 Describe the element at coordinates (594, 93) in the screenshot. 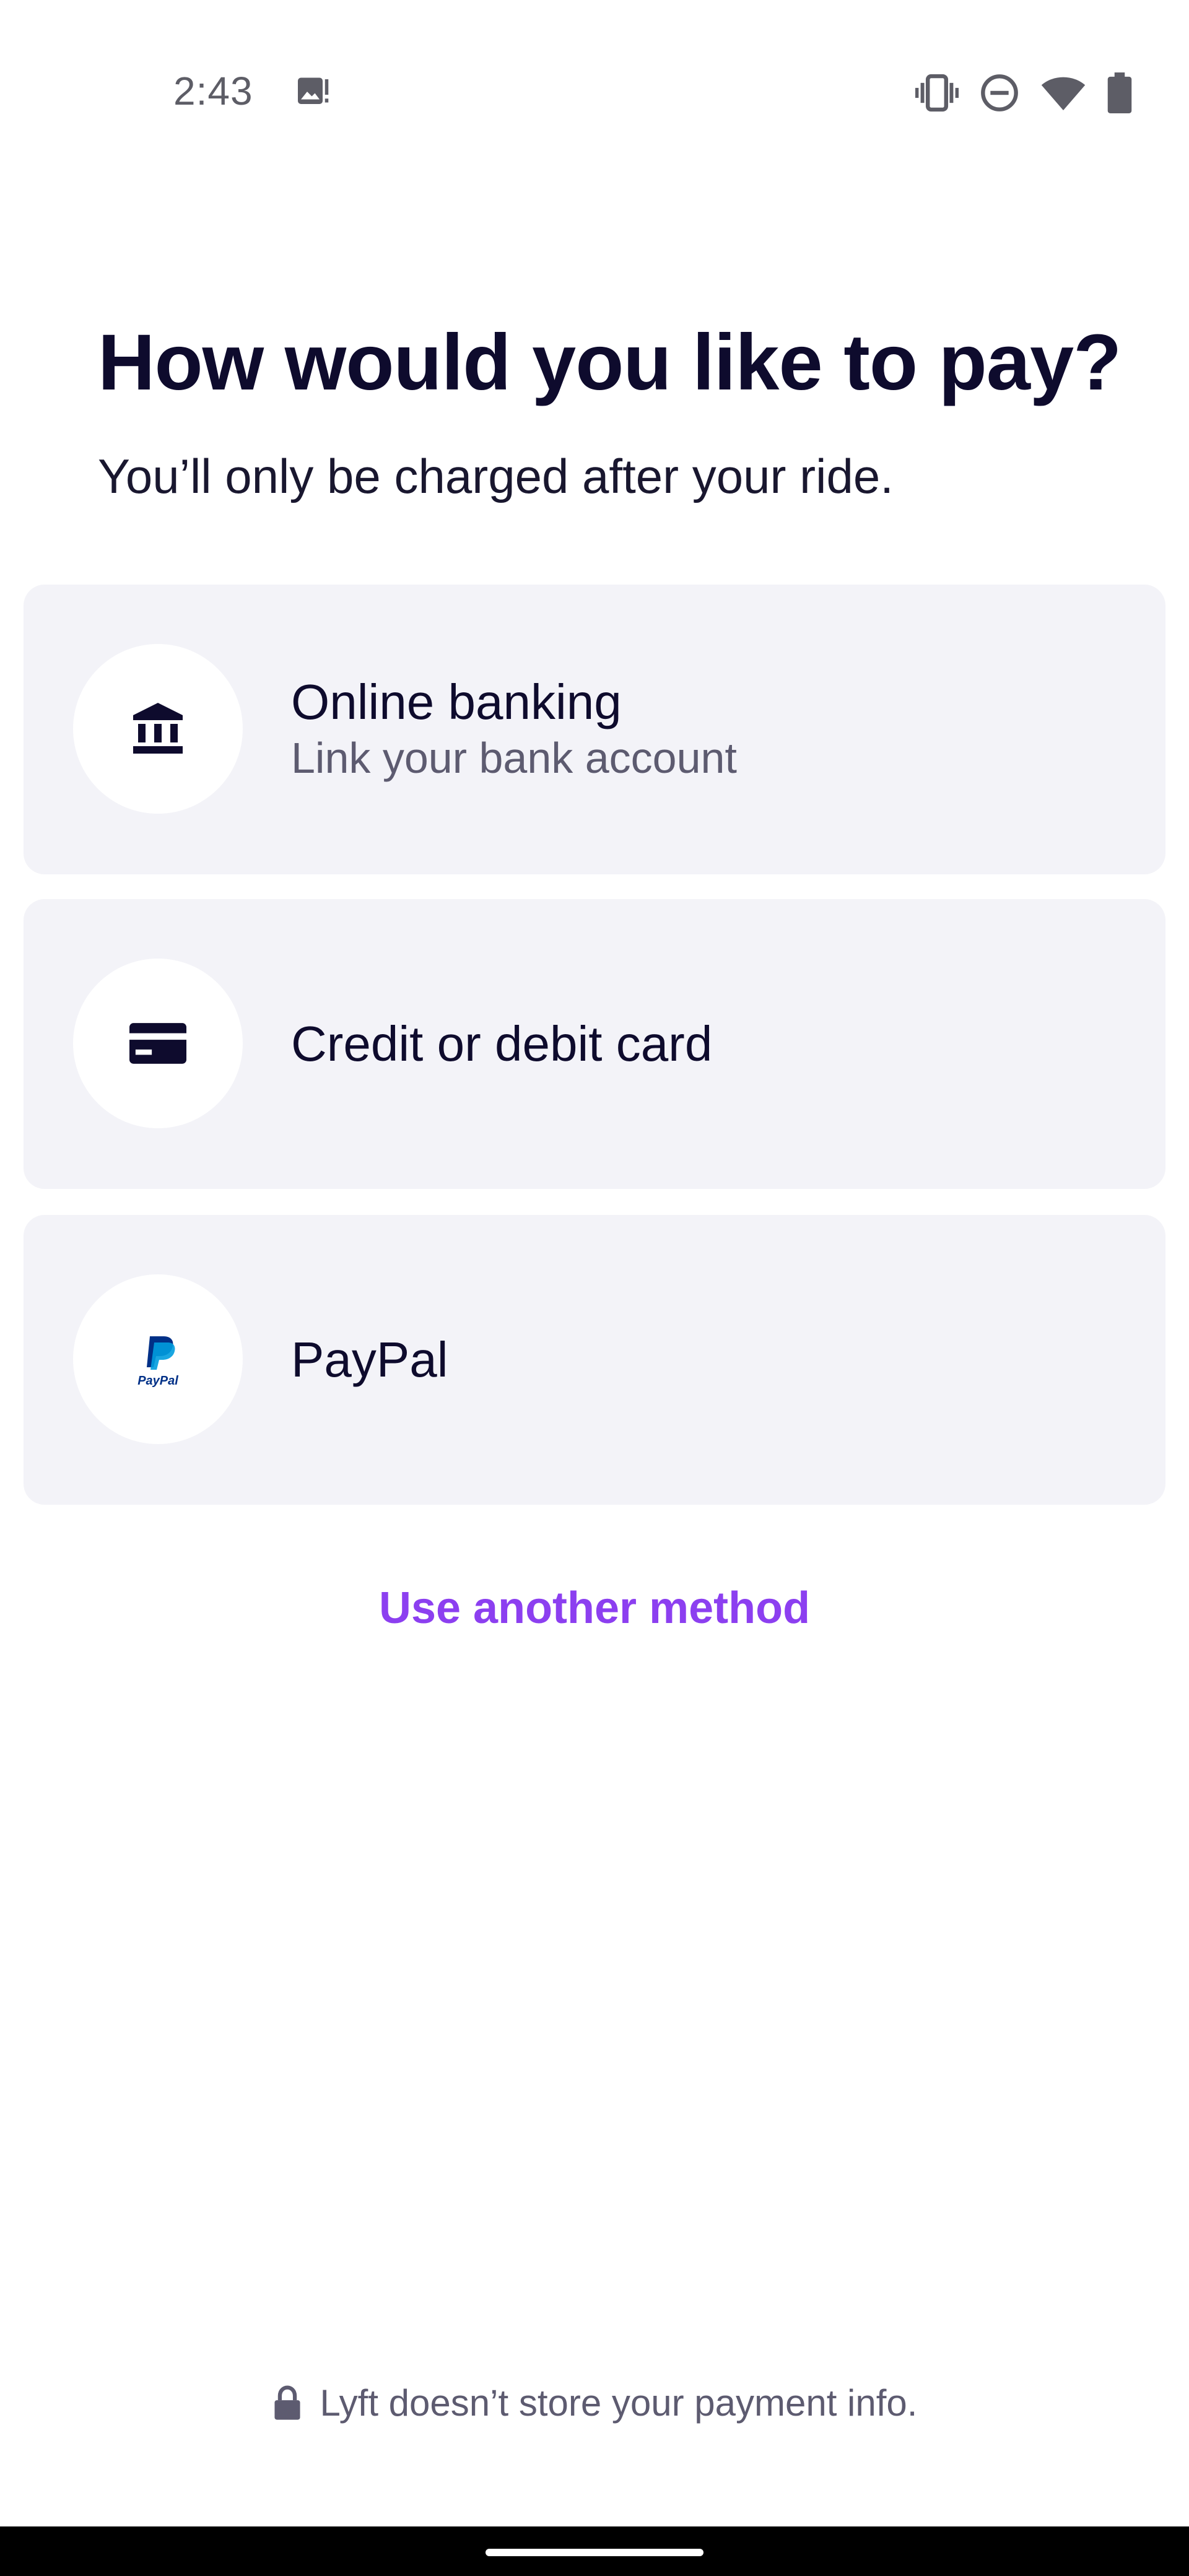

I see `status-bar: 2:43` at that location.